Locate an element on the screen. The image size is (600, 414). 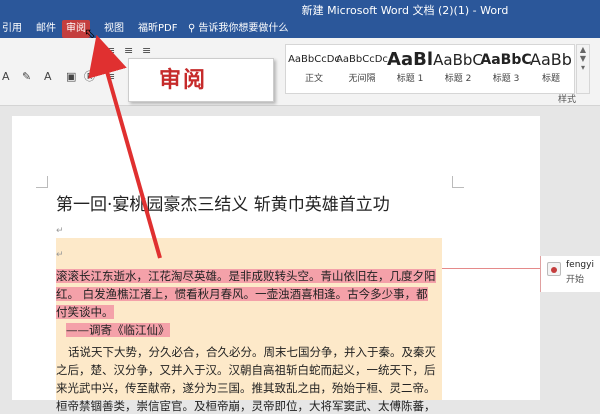
red-arrow-annotation is located at coordinates (125, 146).